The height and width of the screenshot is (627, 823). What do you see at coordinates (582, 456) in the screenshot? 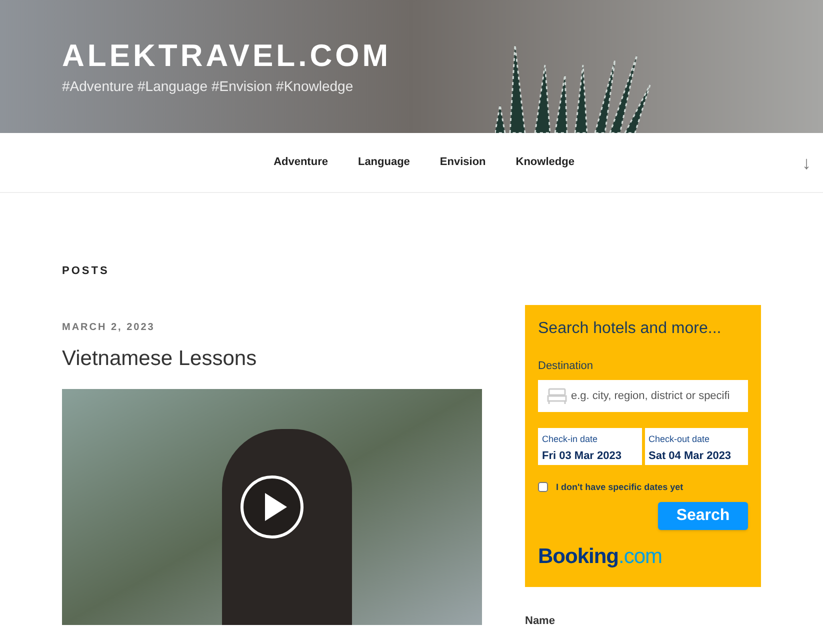
I see `date-value: Fri 03 Mar 2023` at bounding box center [582, 456].